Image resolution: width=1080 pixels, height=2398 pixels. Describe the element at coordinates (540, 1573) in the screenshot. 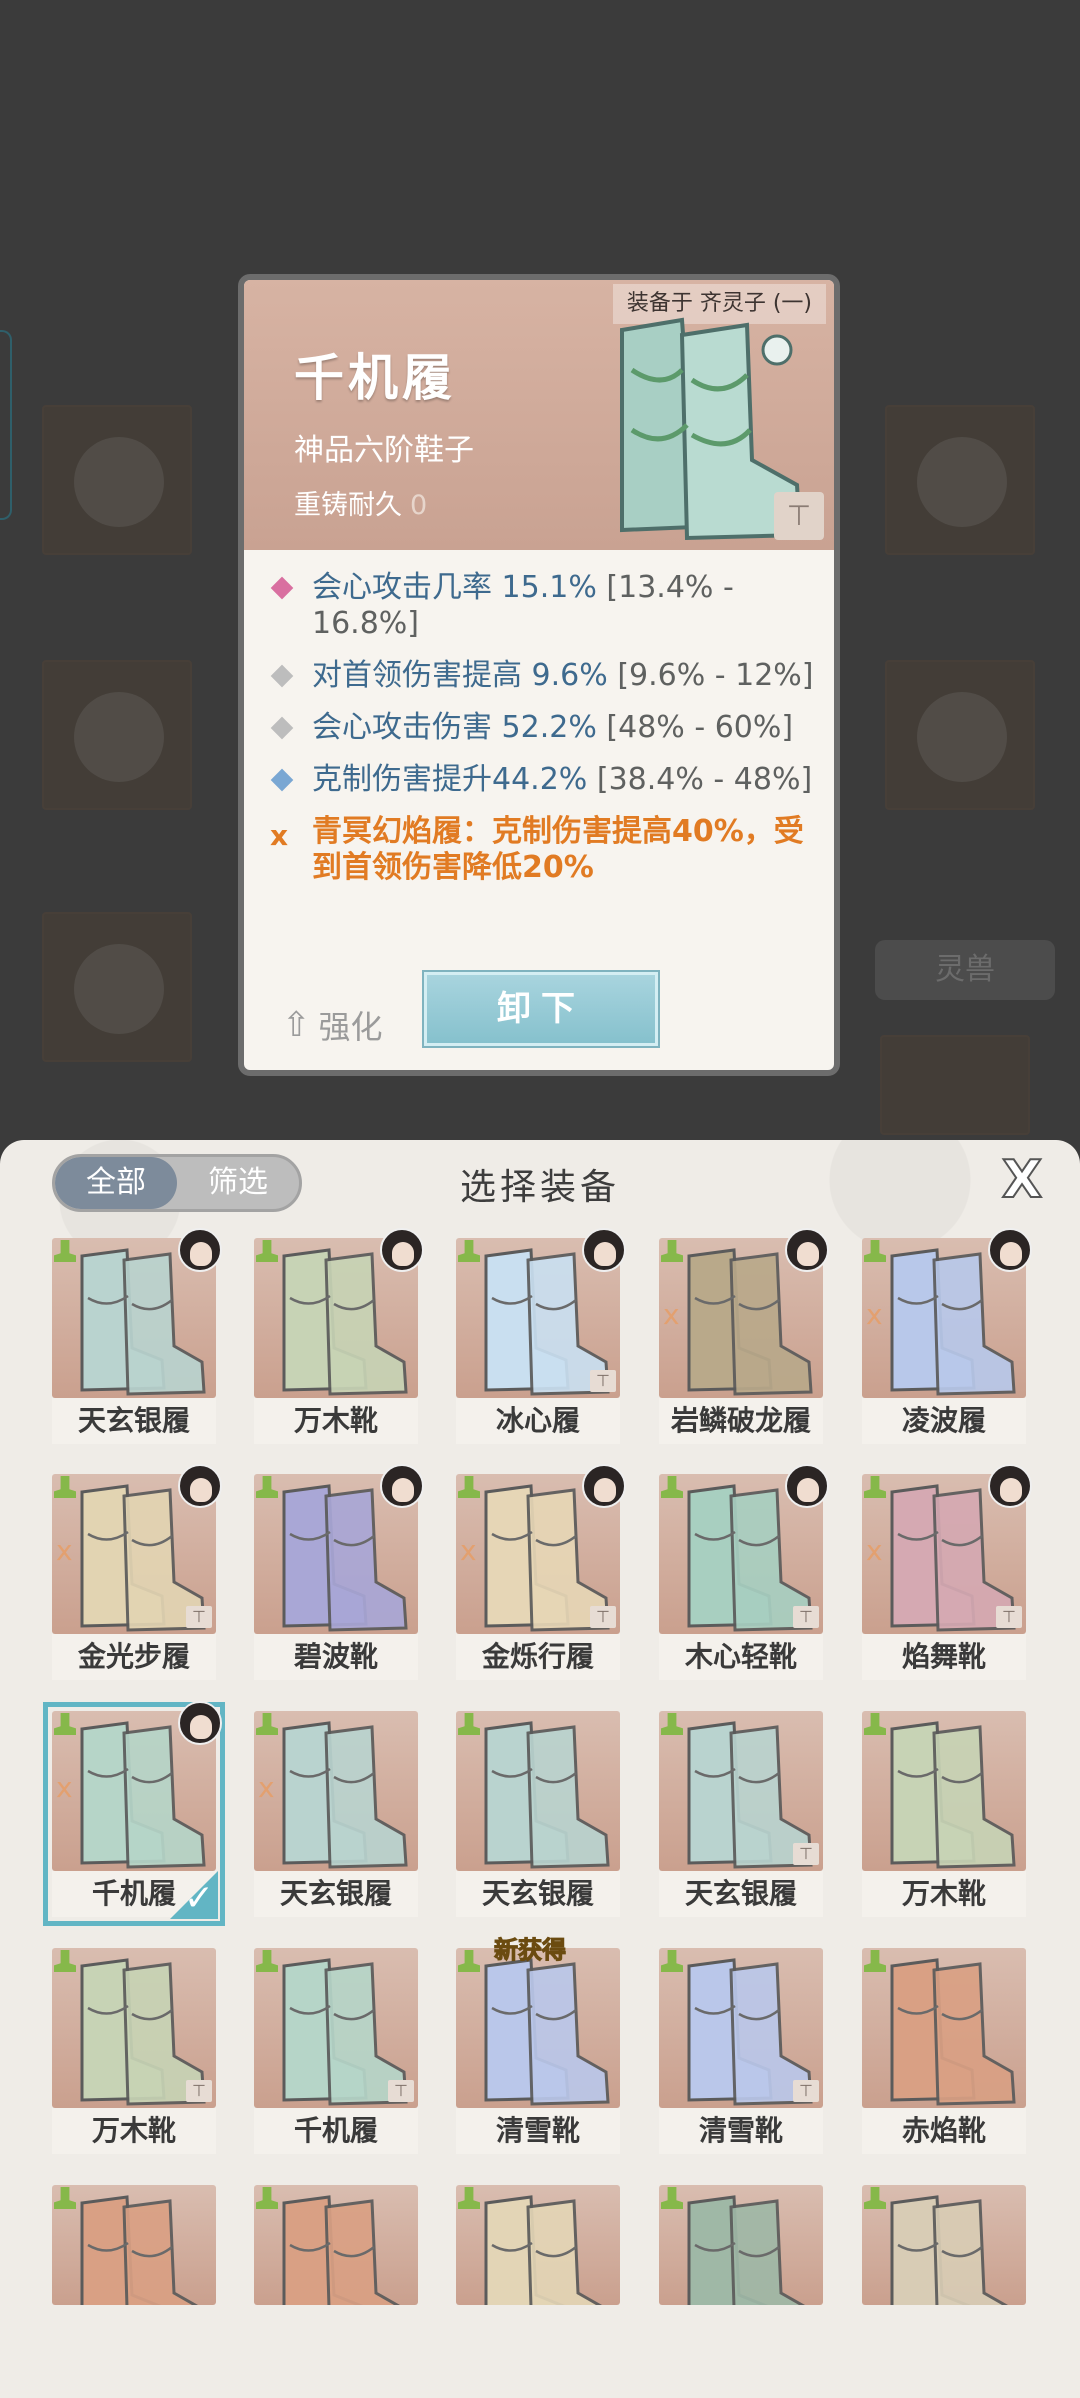

I see `equipment-slot: ⅹ ⊤ 金烁行履` at that location.